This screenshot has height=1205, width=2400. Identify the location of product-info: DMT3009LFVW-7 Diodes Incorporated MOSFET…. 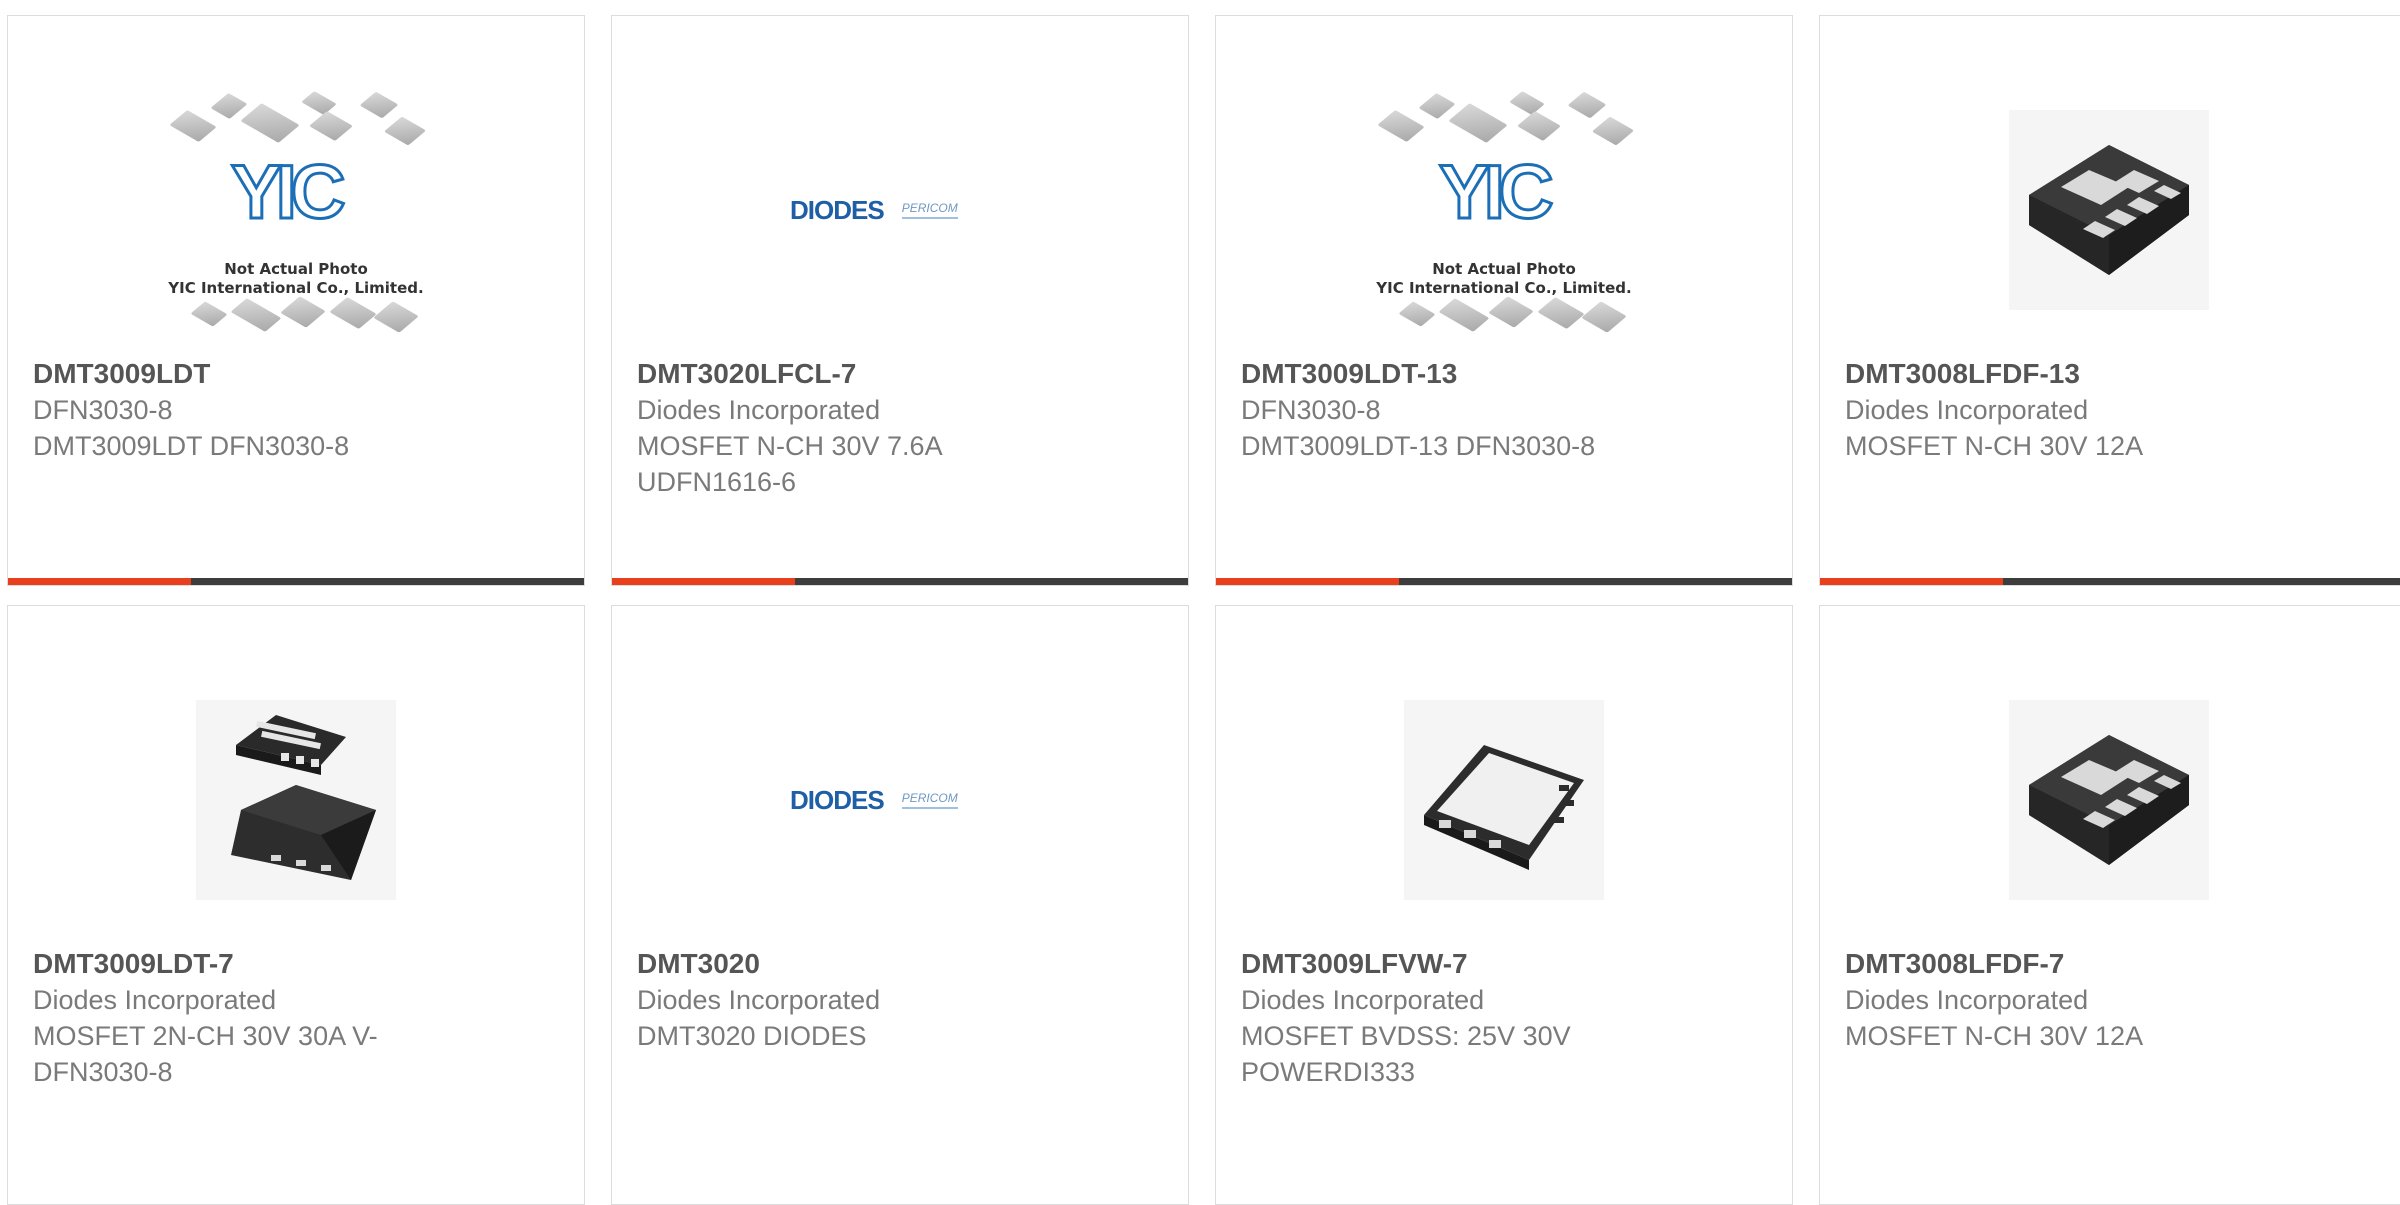
(1506, 1018).